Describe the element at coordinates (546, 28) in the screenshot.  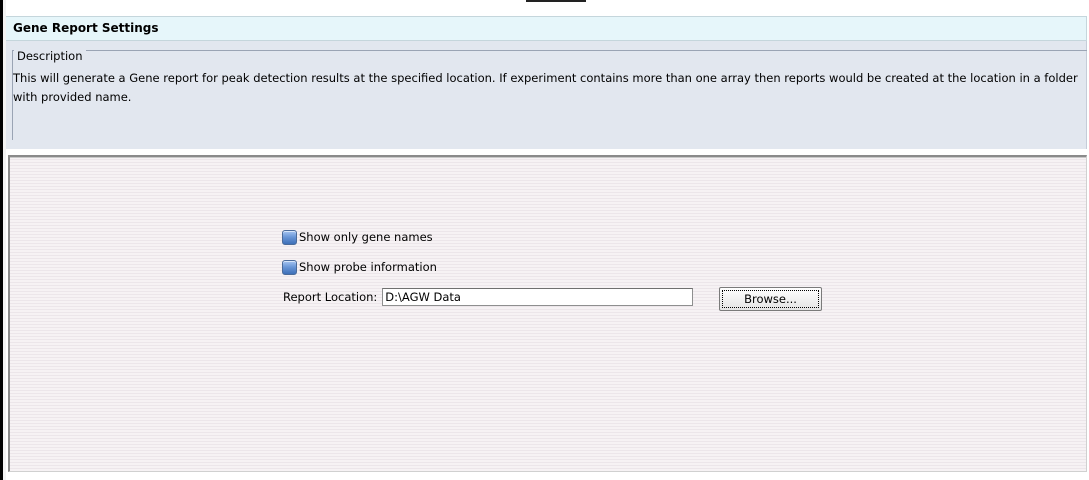
I see `title-bar: Gene Report Settings` at that location.